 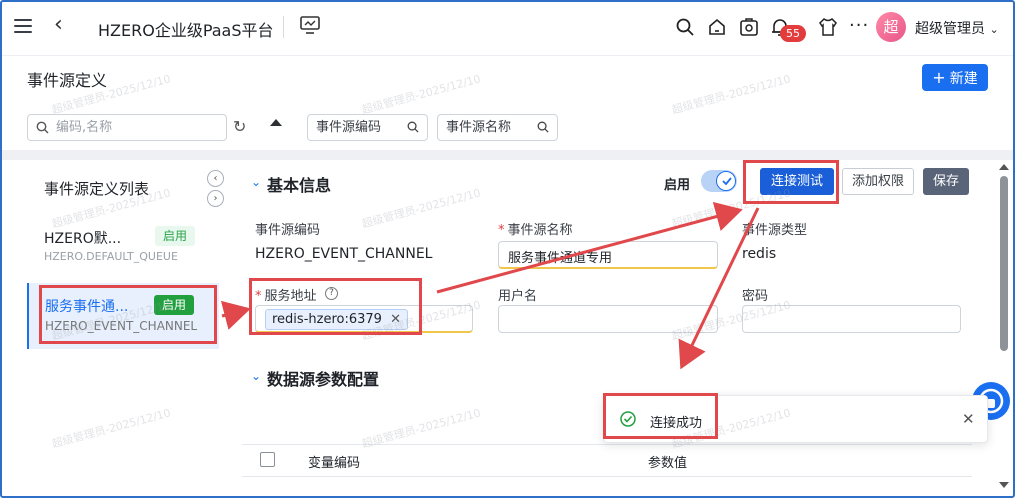 What do you see at coordinates (288, 230) in the screenshot?
I see `code-label: 事件源编码` at bounding box center [288, 230].